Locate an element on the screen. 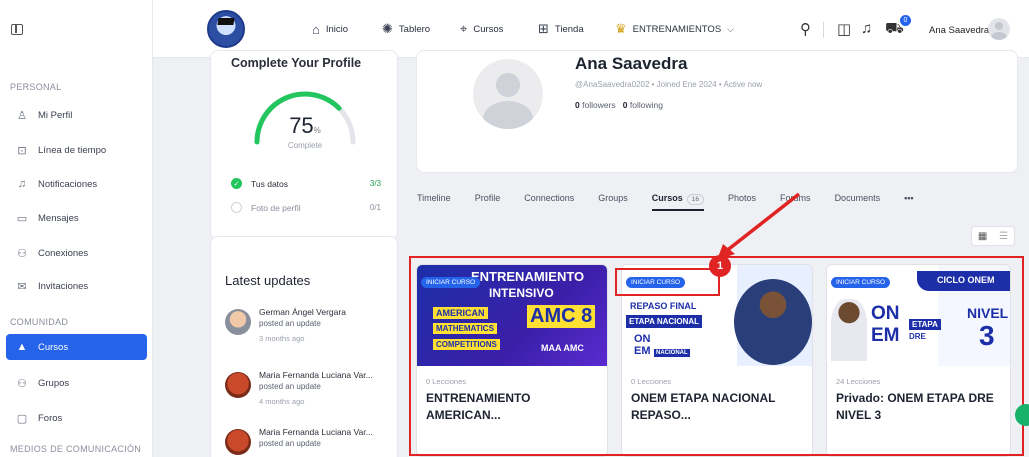 This screenshot has height=457, width=1029. home-icon: ⌂ is located at coordinates (316, 29).